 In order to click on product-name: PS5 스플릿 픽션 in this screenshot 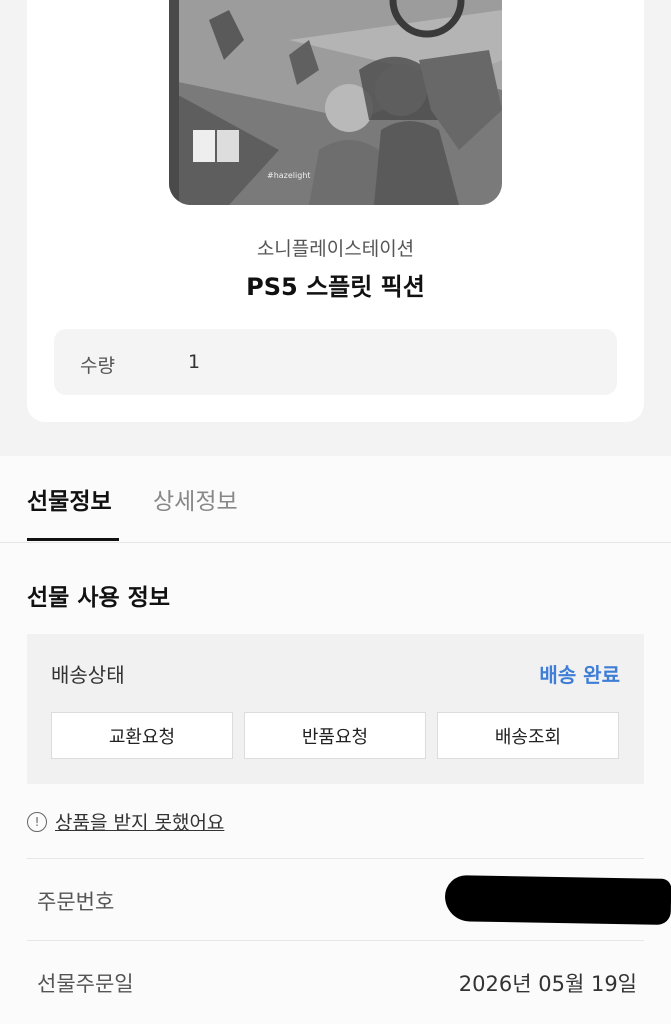, I will do `click(335, 287)`.